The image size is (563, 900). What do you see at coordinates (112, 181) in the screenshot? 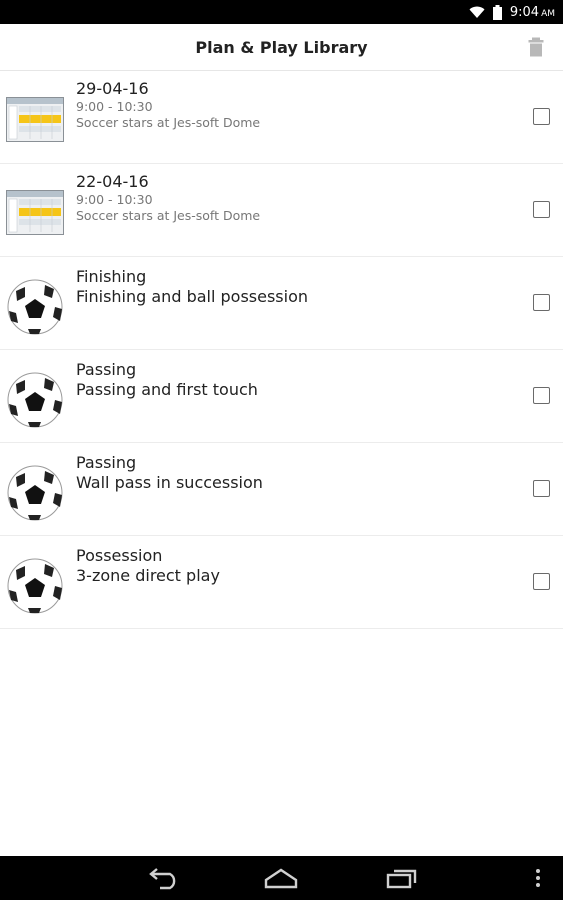
I see `item-date: 22-04-16` at bounding box center [112, 181].